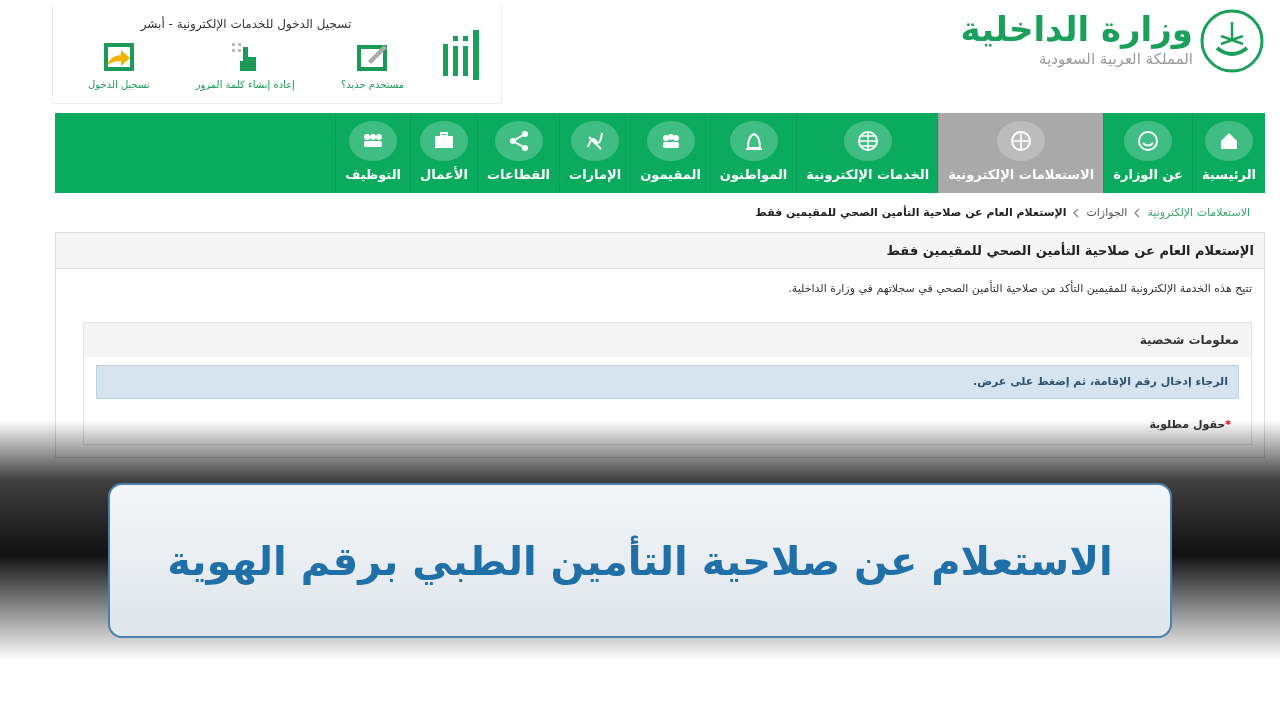 Image resolution: width=1280 pixels, height=720 pixels. I want to click on banner-title: الاستعلام عن صلاحية التأمين الطبي برقم الهوية, so click(640, 560).